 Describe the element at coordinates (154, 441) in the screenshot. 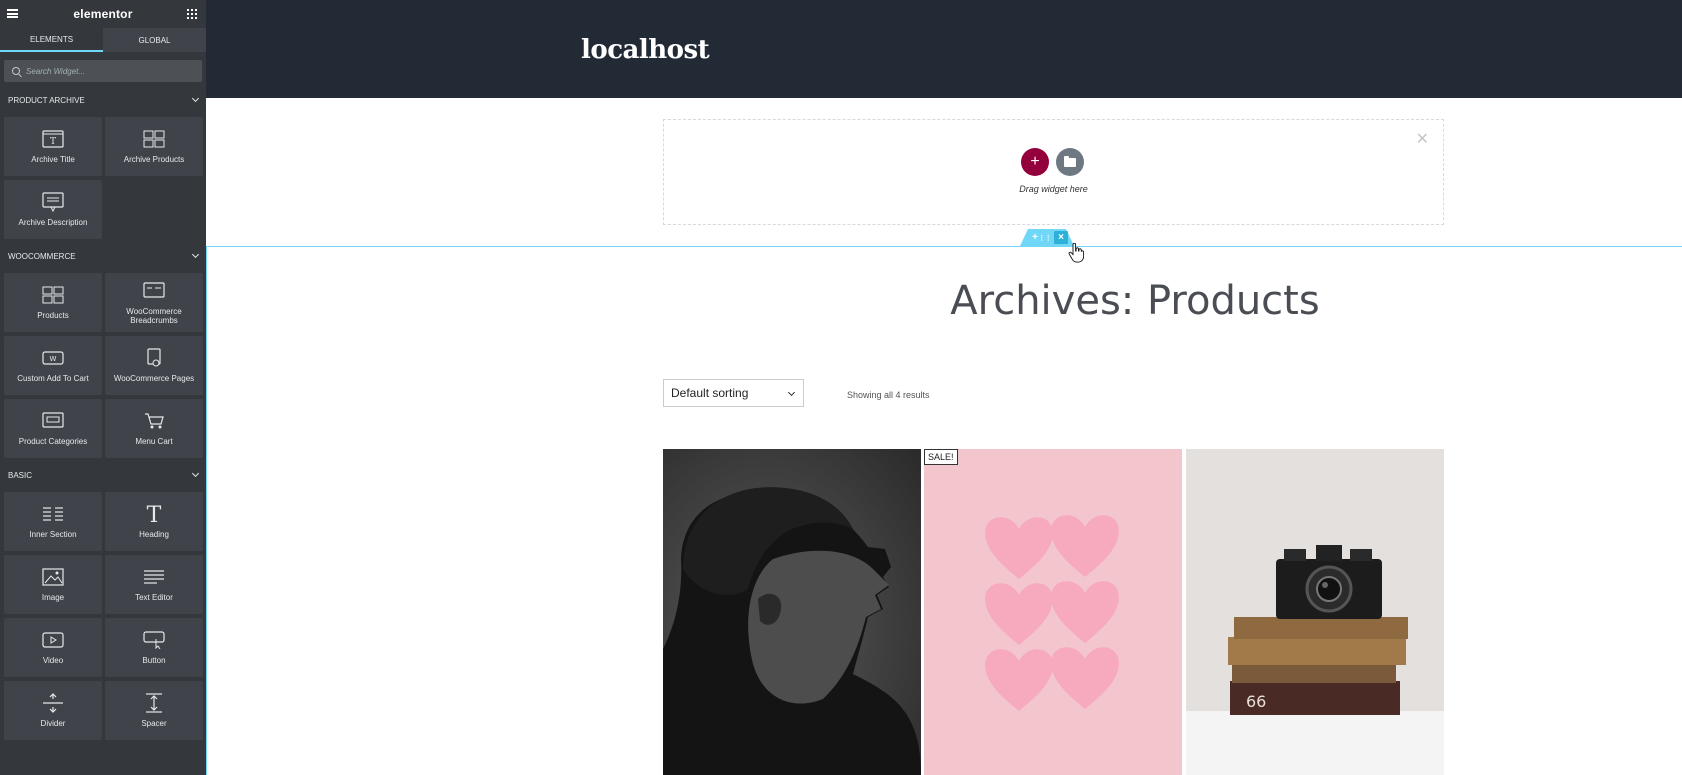

I see `widget-label: Menu Cart` at that location.